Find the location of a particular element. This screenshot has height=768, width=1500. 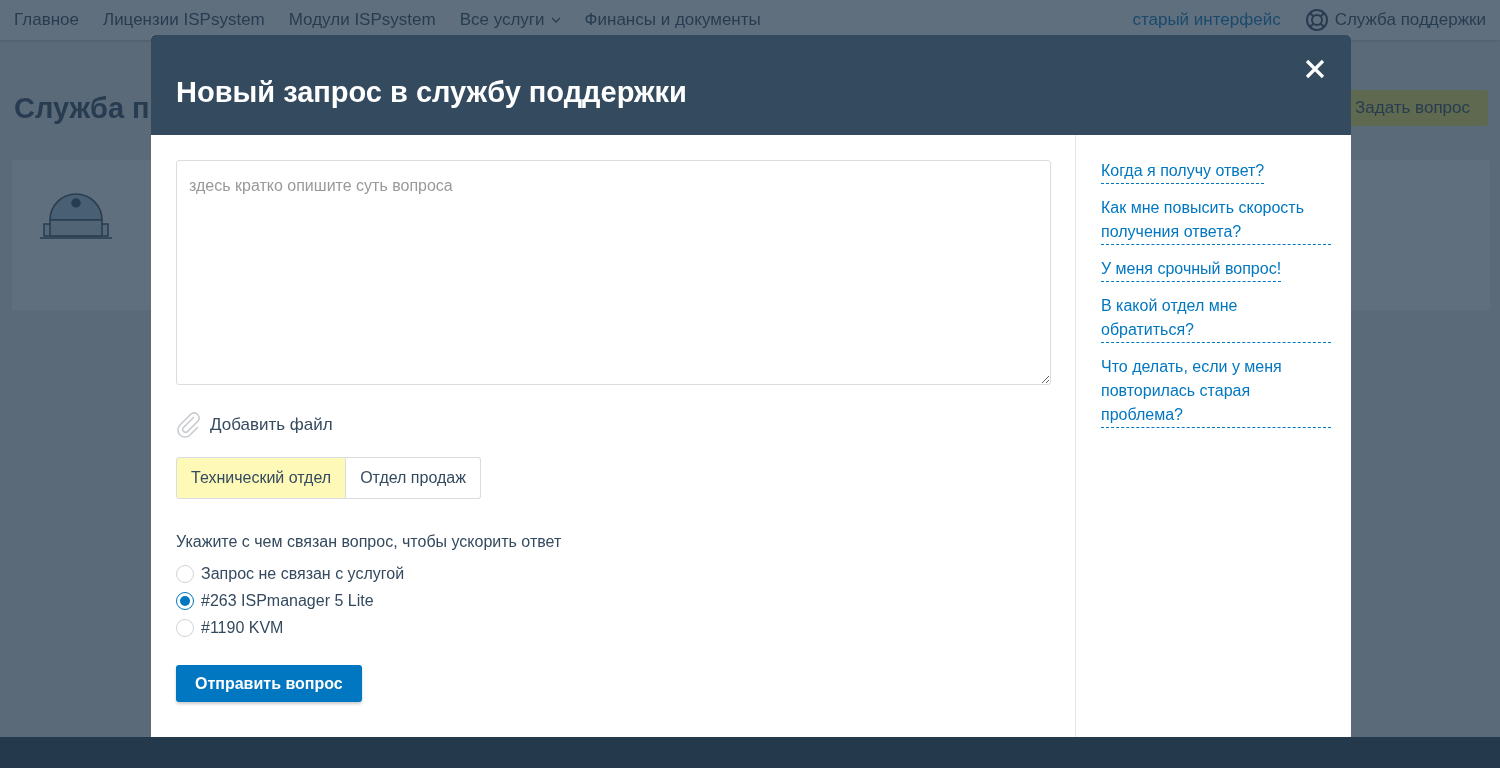

help-link: Когда я получу ответ? is located at coordinates (1183, 171).